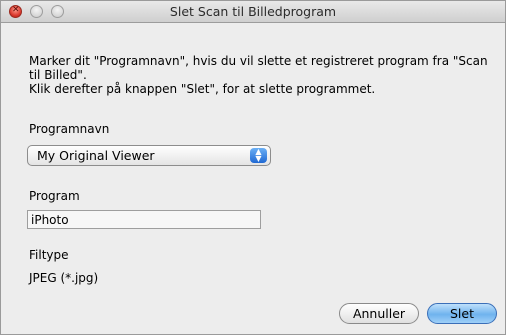  Describe the element at coordinates (49, 255) in the screenshot. I see `filetype-label: Filtype` at that location.